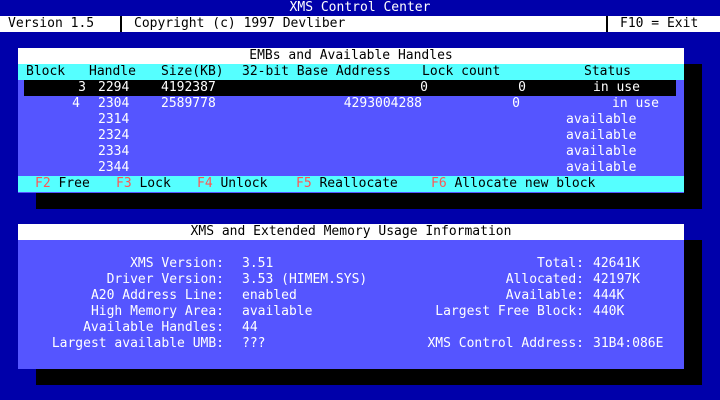  What do you see at coordinates (277, 311) in the screenshot?
I see `info-value: available` at bounding box center [277, 311].